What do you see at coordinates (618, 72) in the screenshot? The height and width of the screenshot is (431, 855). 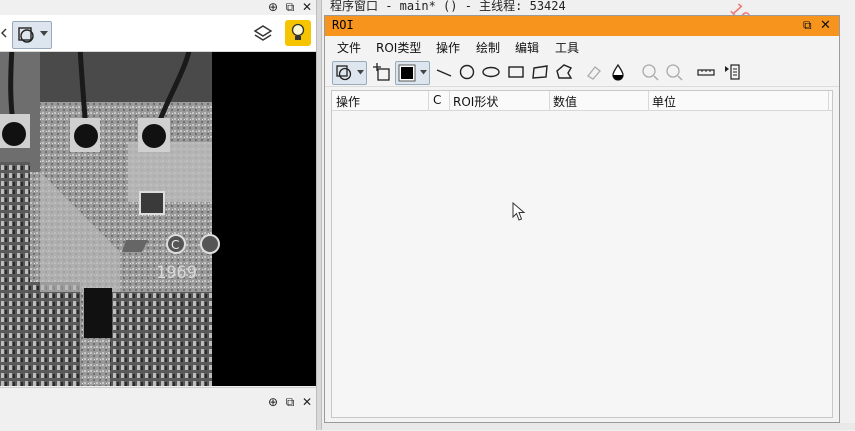 I see `fill-icon` at bounding box center [618, 72].